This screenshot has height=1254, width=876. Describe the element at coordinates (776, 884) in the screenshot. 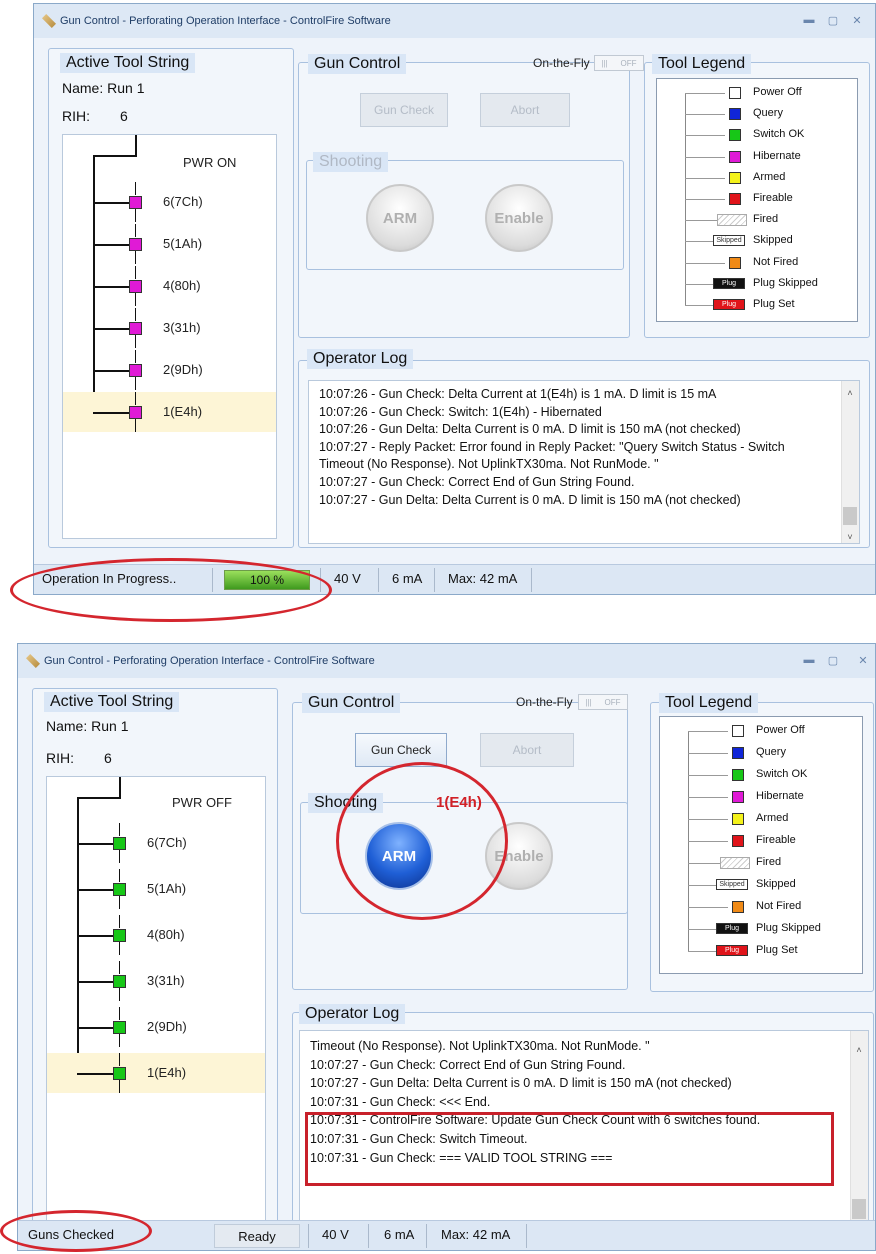

I see `legend-label: Skipped` at that location.